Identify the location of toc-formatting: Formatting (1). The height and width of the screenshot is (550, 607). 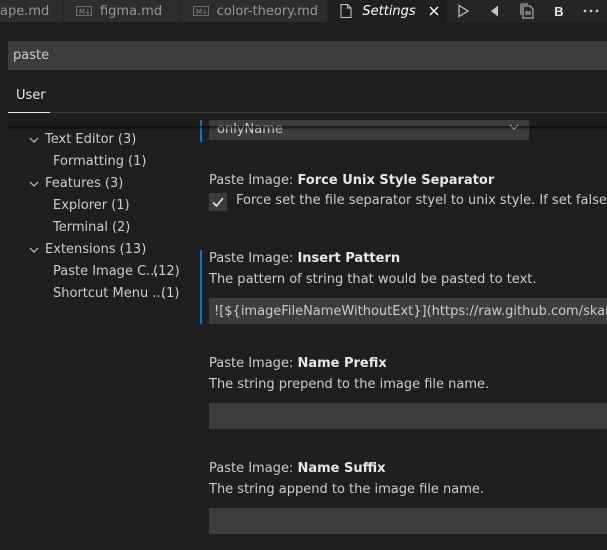
(99, 161).